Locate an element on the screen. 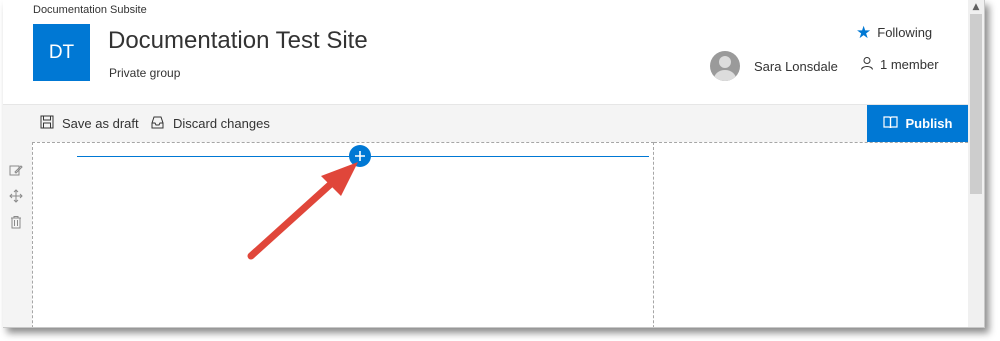 The image size is (1000, 341). vertical-scrollbar: ▲ is located at coordinates (976, 163).